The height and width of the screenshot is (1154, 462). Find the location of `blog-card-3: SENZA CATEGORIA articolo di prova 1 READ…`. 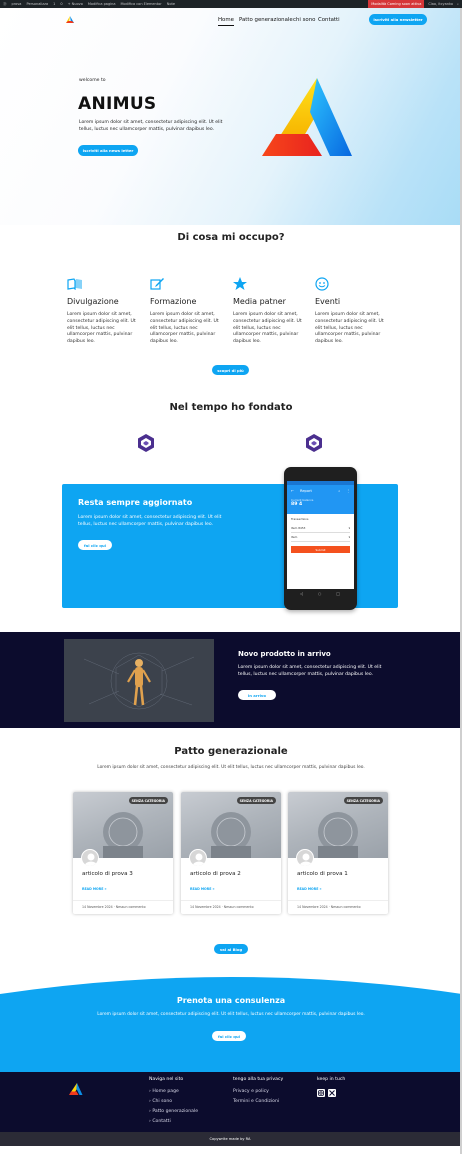

blog-card-3: SENZA CATEGORIA articolo di prova 1 READ… is located at coordinates (338, 853).